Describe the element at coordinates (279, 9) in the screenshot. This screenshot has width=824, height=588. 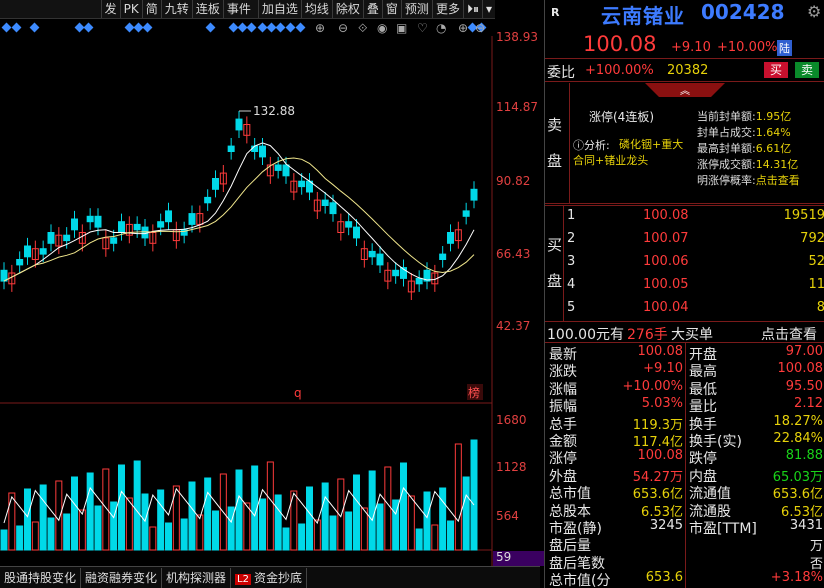
I see `toolbar-button-6: 加自选` at that location.